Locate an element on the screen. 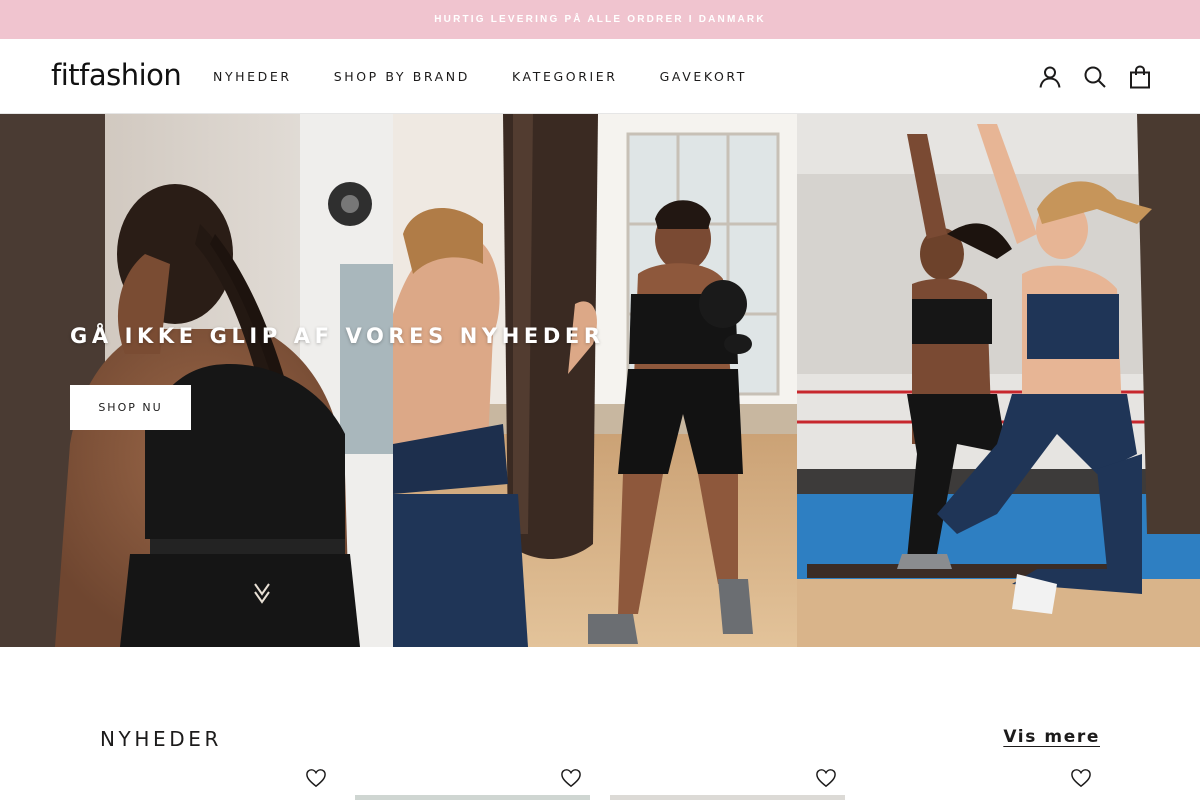 The image size is (1200, 800). section-title-nyheder: NYHEDER is located at coordinates (161, 739).